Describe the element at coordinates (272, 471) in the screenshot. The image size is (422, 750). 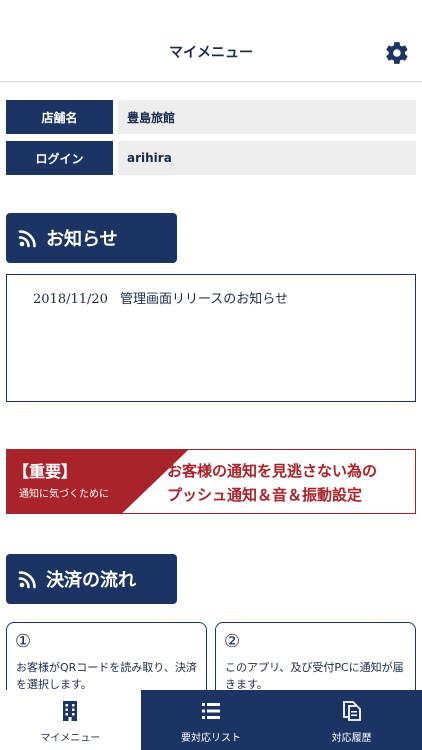
I see `banner-line-1: お客様の通知を見逃さない為の` at that location.